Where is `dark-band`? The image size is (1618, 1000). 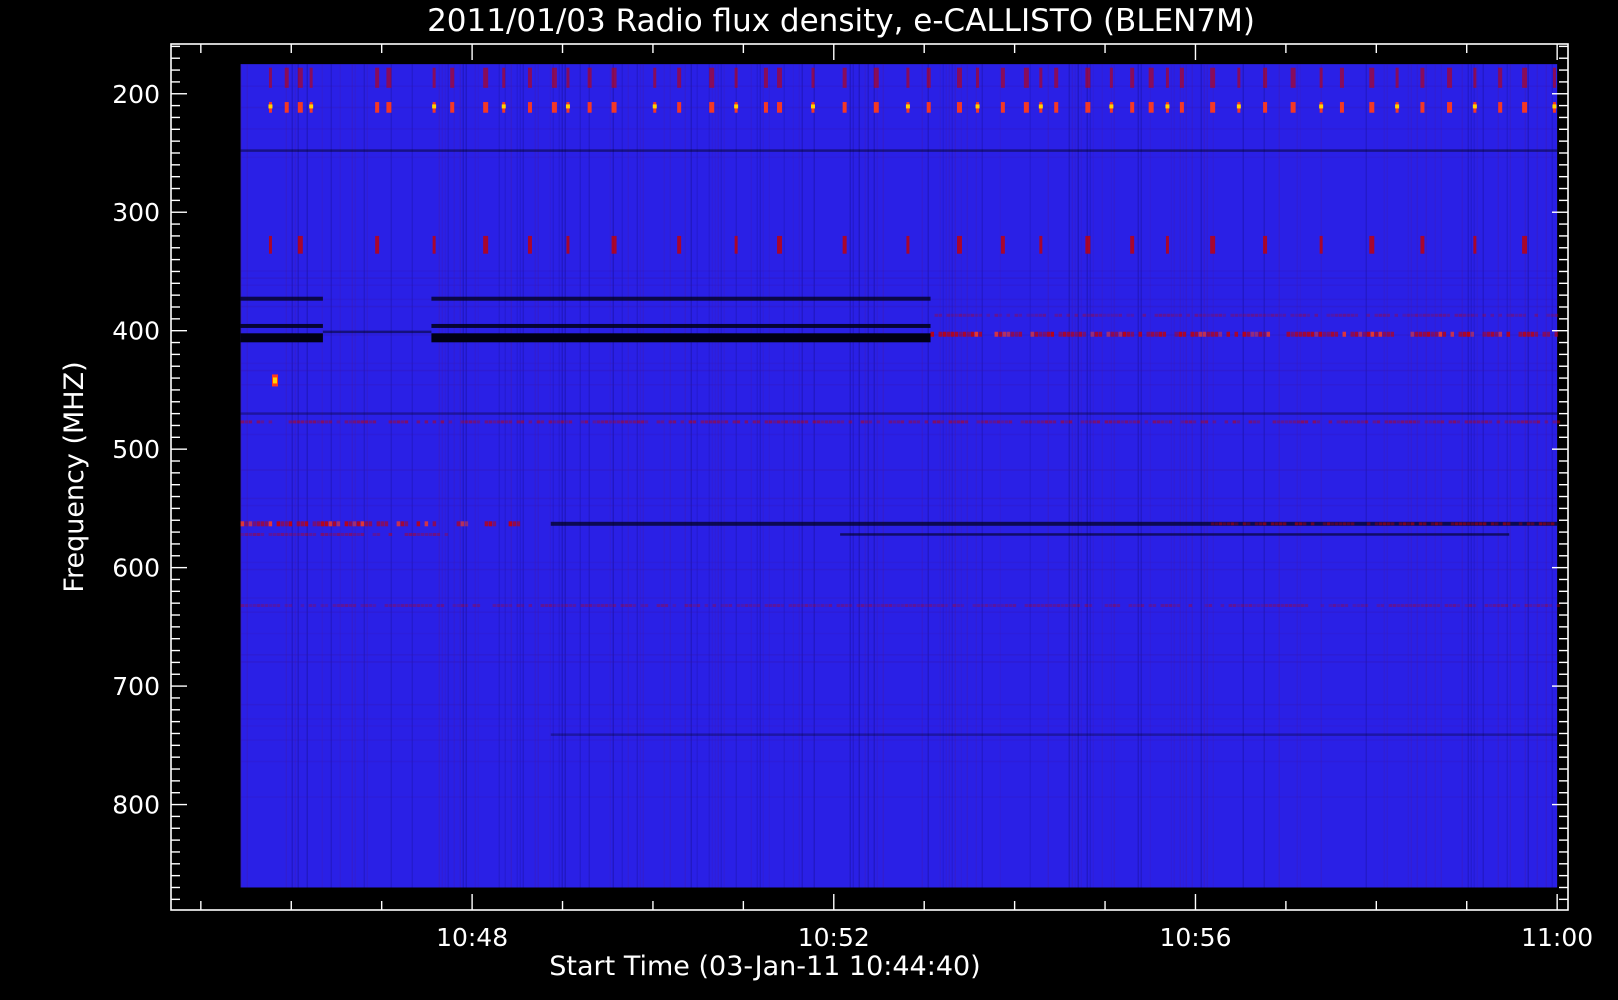 dark-band is located at coordinates (281, 325).